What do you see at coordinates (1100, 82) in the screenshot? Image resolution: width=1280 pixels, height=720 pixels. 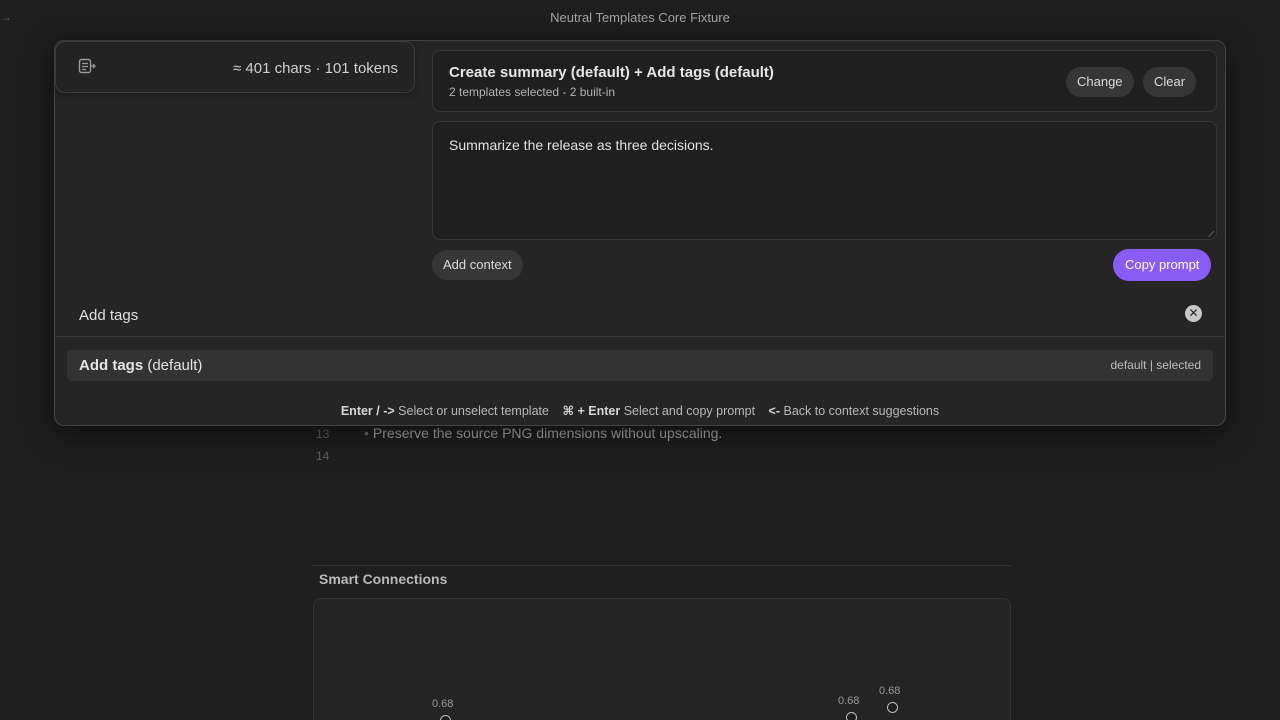 I see `change-button: Change` at bounding box center [1100, 82].